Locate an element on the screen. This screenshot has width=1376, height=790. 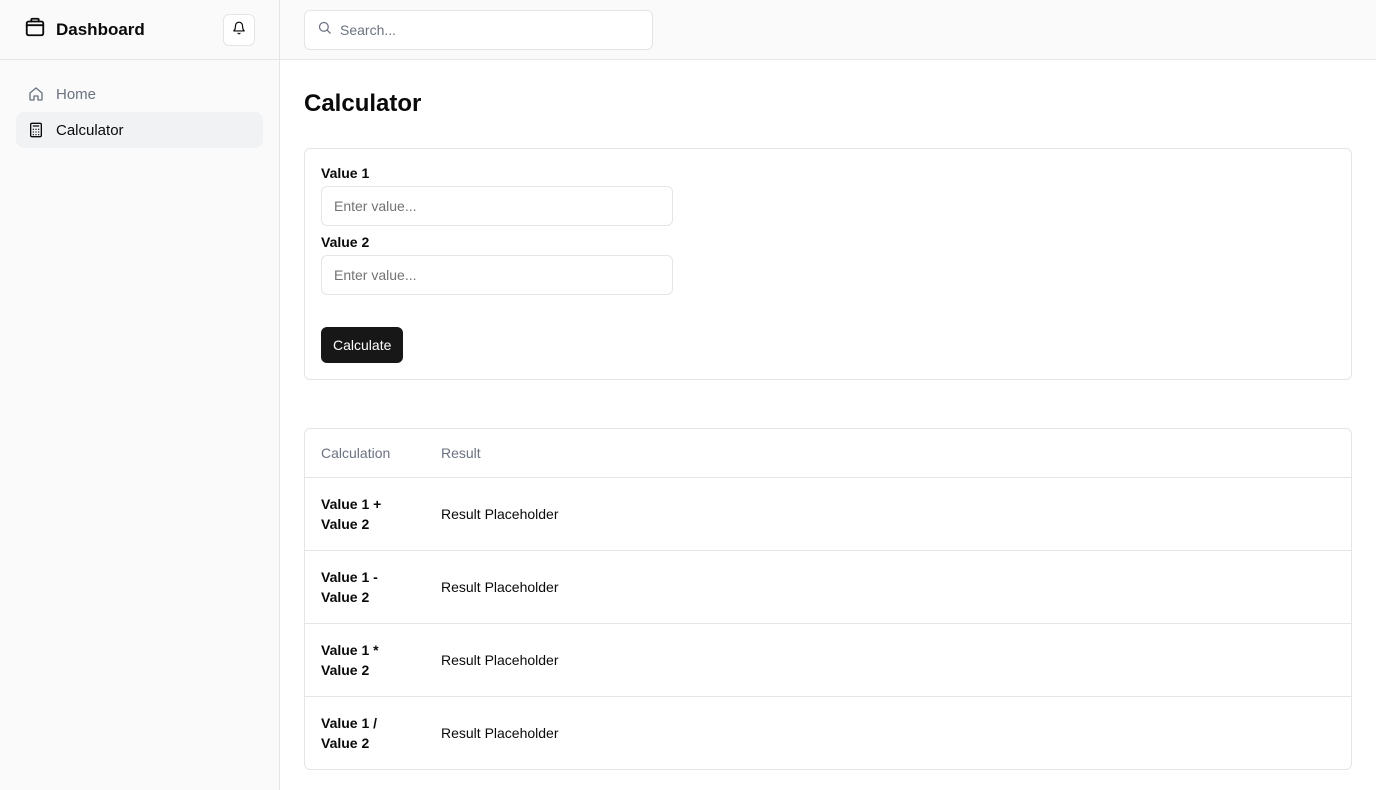
table-row: Value 1 * Value 2 Result Placeholder is located at coordinates (828, 660).